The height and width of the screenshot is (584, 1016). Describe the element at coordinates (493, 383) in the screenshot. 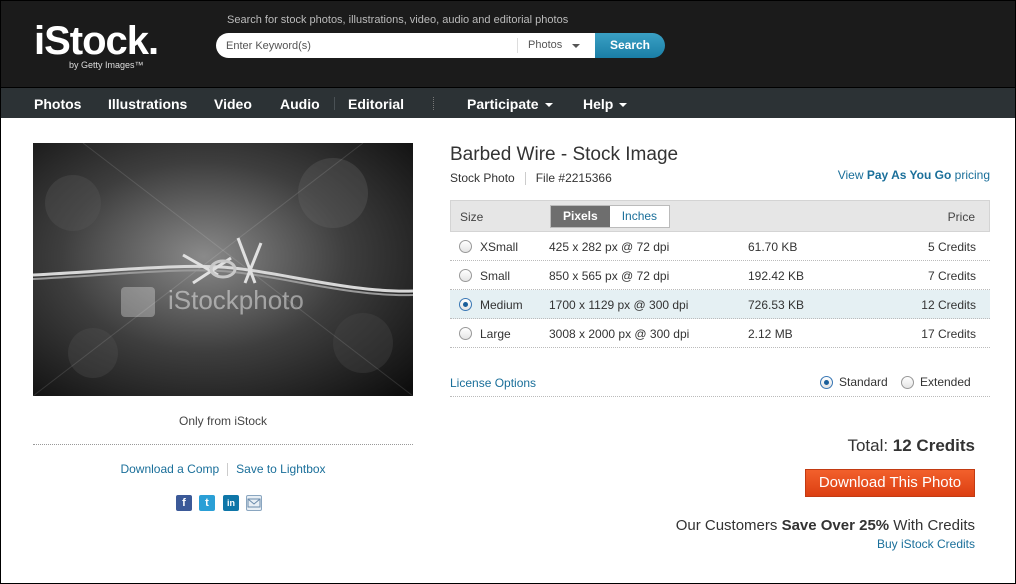

I see `license-options-link: License Options` at that location.